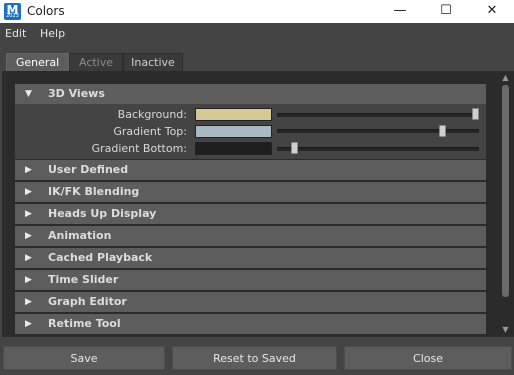 The width and height of the screenshot is (514, 375). I want to click on section-header-ik-fk-blending: ▶ IK/FK Blending, so click(250, 192).